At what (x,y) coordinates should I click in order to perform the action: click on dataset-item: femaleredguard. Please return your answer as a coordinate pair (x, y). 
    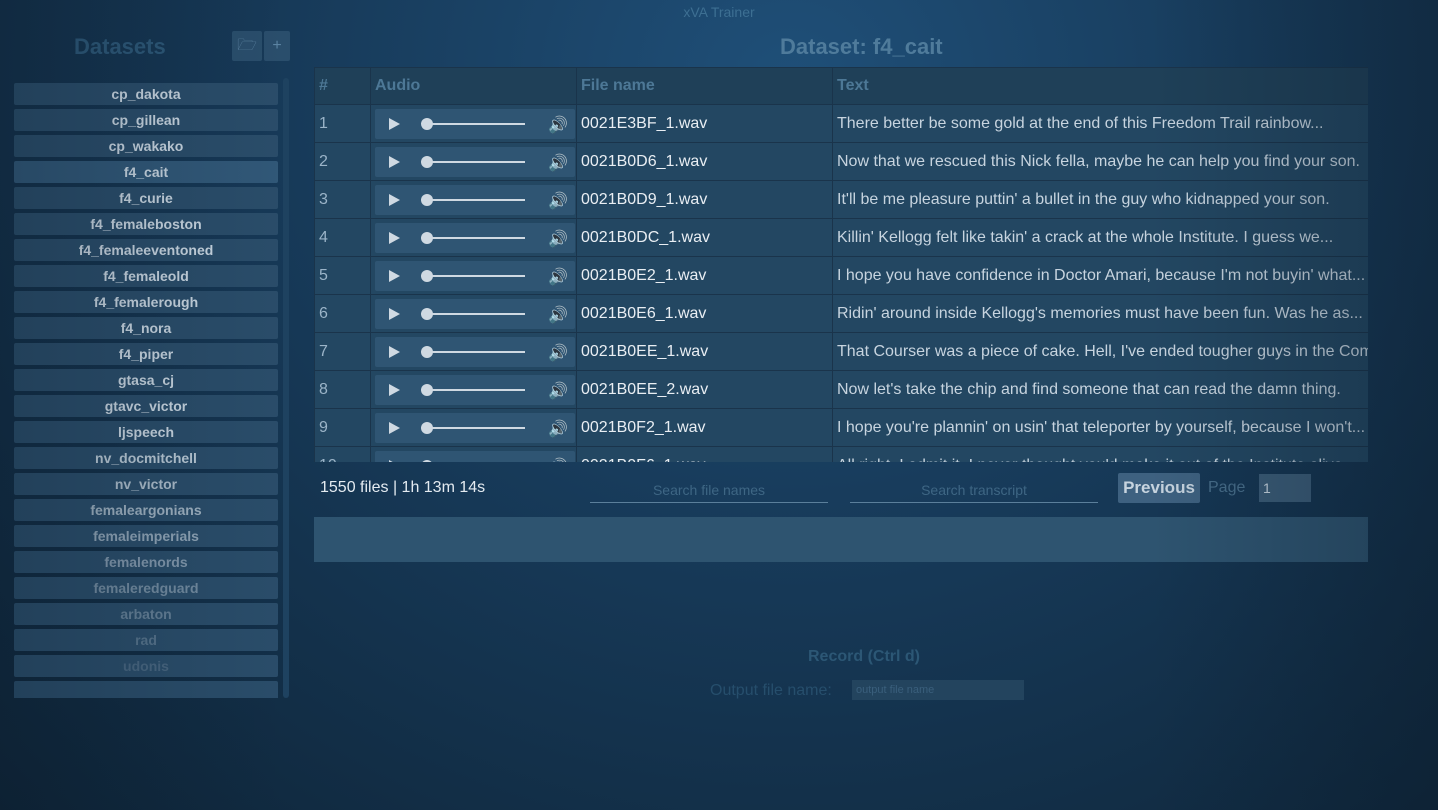
    Looking at the image, I should click on (146, 588).